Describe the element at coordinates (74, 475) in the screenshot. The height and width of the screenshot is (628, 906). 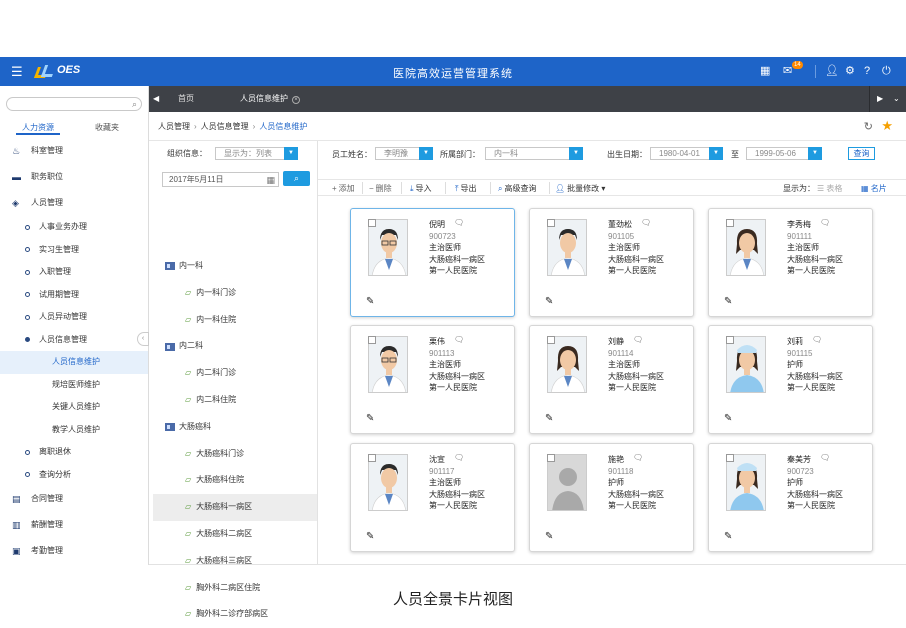
I see `sidebar-sub-query: 查询分析` at that location.